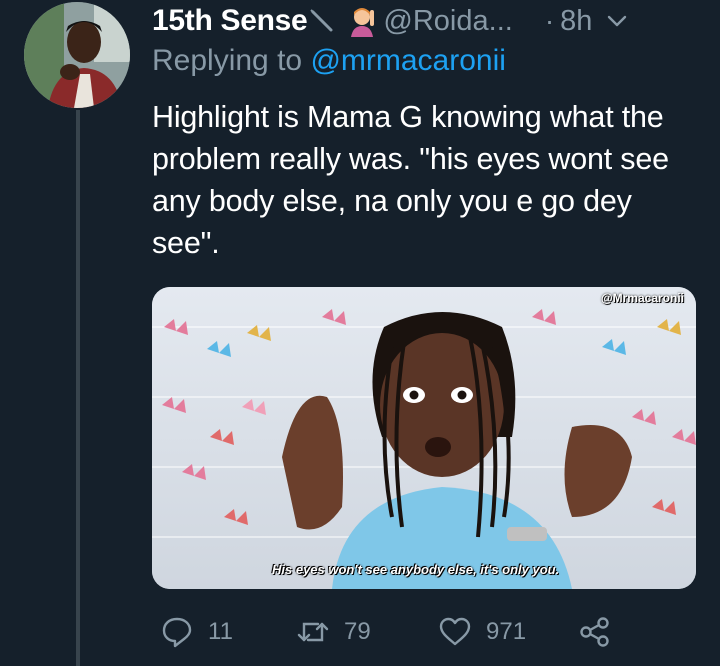 This screenshot has width=720, height=666. I want to click on share-icon, so click(594, 632).